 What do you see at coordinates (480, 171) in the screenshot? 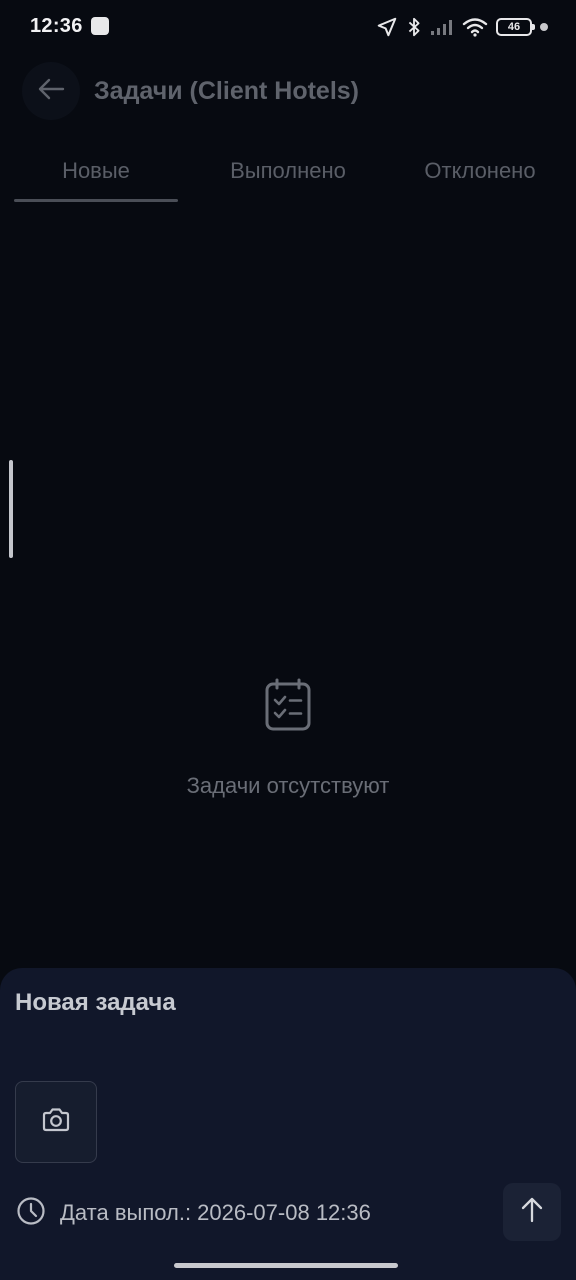
I see `tab-rejected: Отклонено` at bounding box center [480, 171].